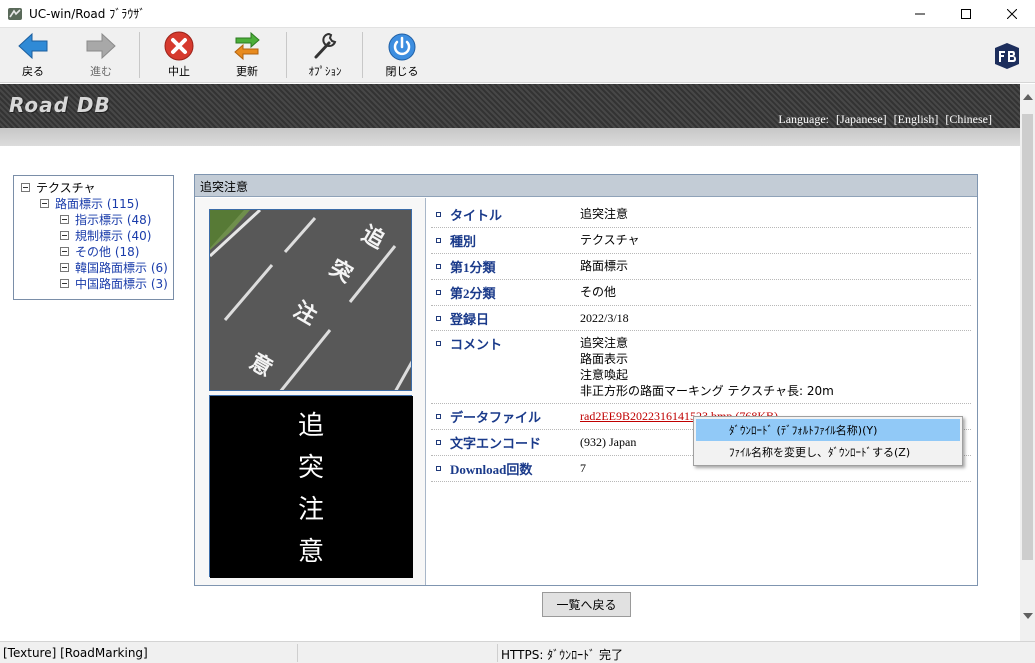 The width and height of the screenshot is (1035, 663). Describe the element at coordinates (247, 46) in the screenshot. I see `refresh-icon` at that location.